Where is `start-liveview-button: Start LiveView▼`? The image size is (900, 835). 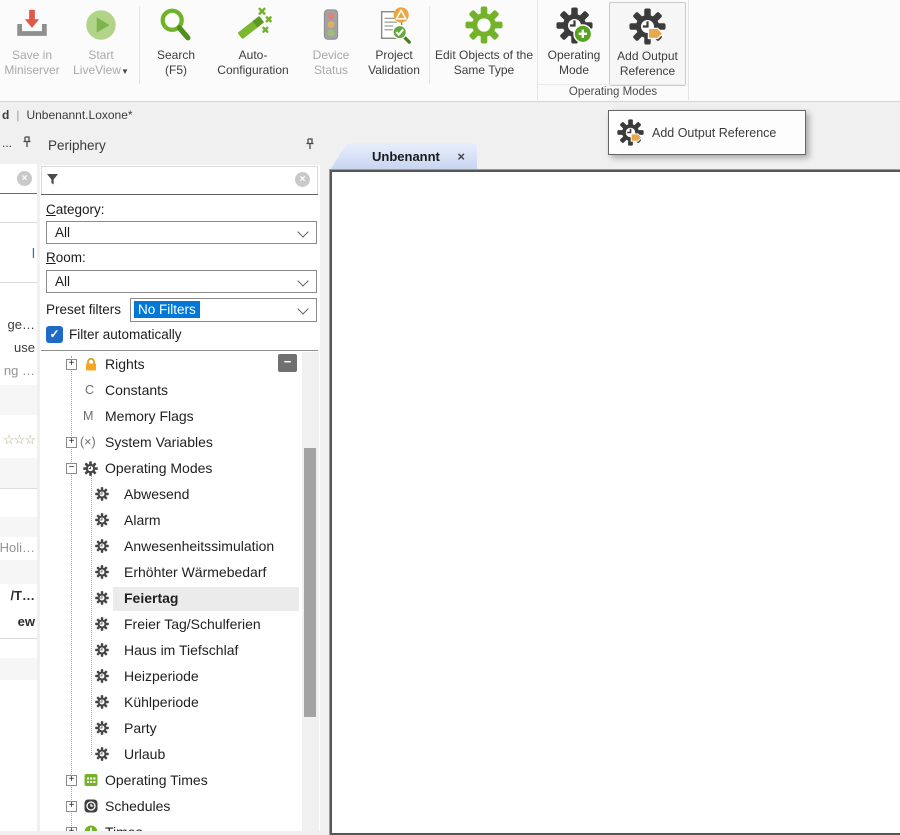 start-liveview-button: Start LiveView▼ is located at coordinates (101, 44).